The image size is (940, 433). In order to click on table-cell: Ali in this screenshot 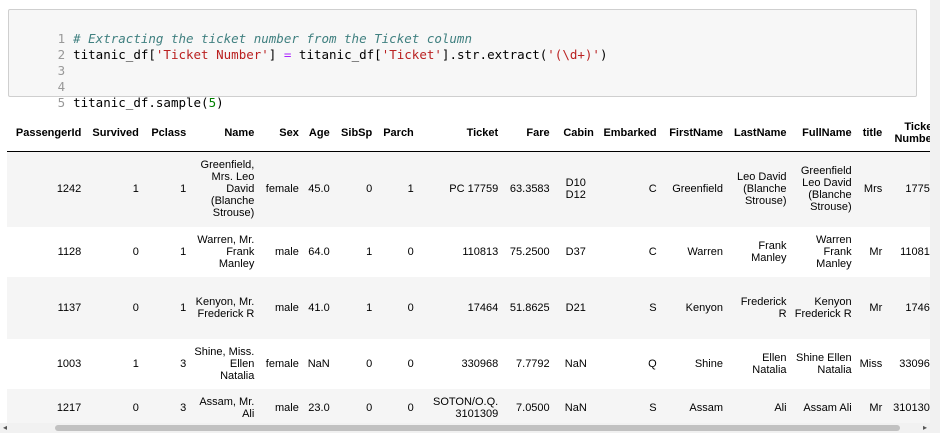, I will do `click(758, 407)`.